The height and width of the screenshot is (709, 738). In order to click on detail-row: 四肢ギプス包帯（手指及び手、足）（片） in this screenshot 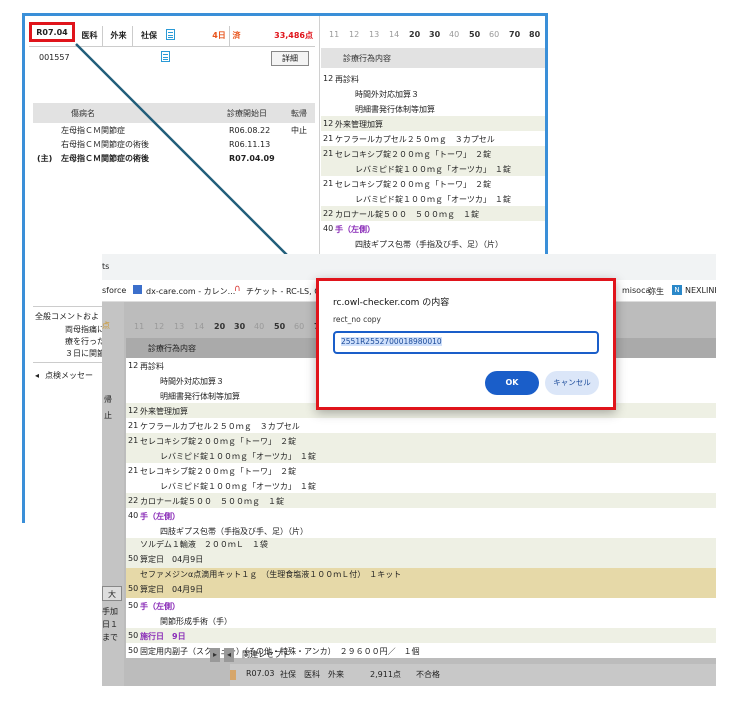, I will do `click(421, 530)`.